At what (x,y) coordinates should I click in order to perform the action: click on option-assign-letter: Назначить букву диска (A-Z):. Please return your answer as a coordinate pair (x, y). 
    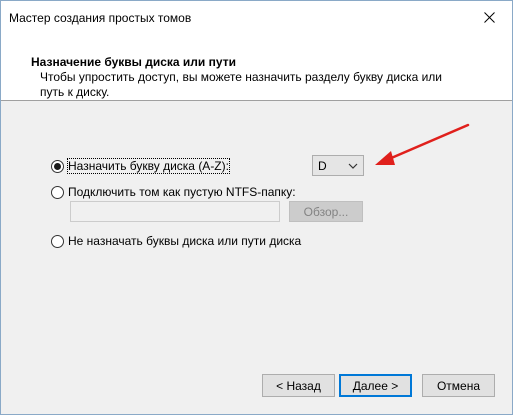
    Looking at the image, I should click on (140, 166).